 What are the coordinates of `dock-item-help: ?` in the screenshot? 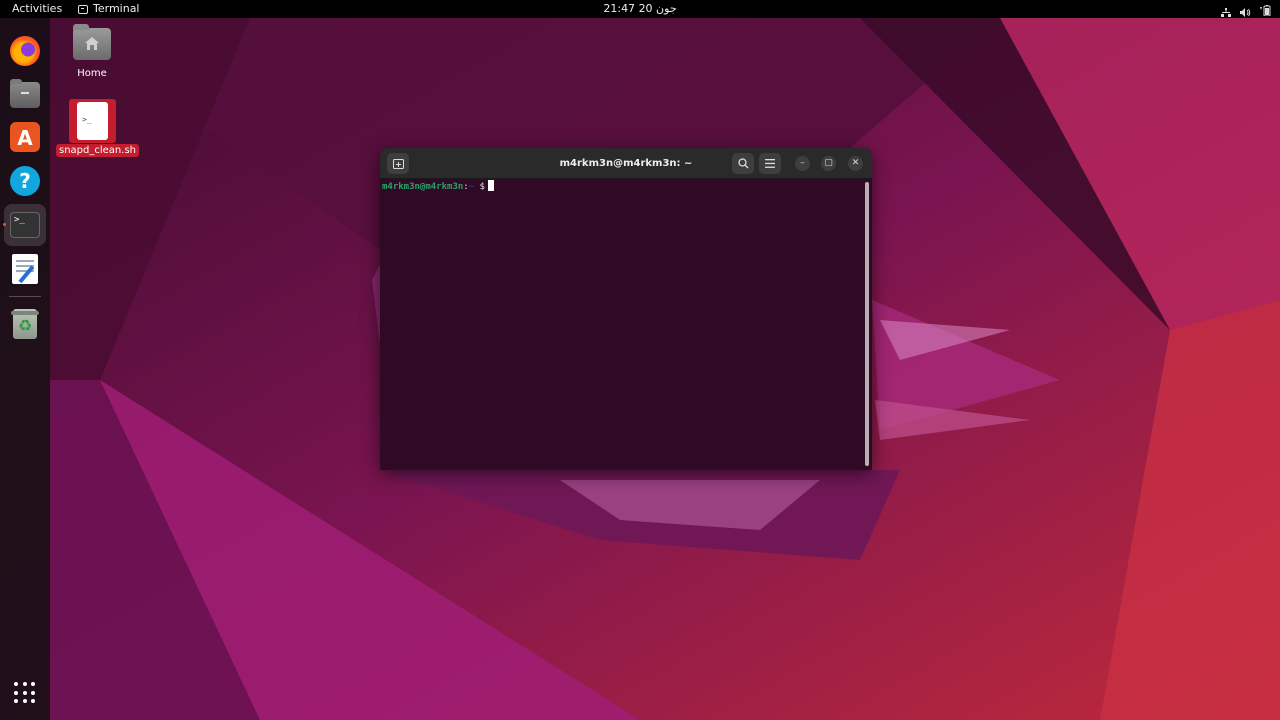 It's located at (25, 181).